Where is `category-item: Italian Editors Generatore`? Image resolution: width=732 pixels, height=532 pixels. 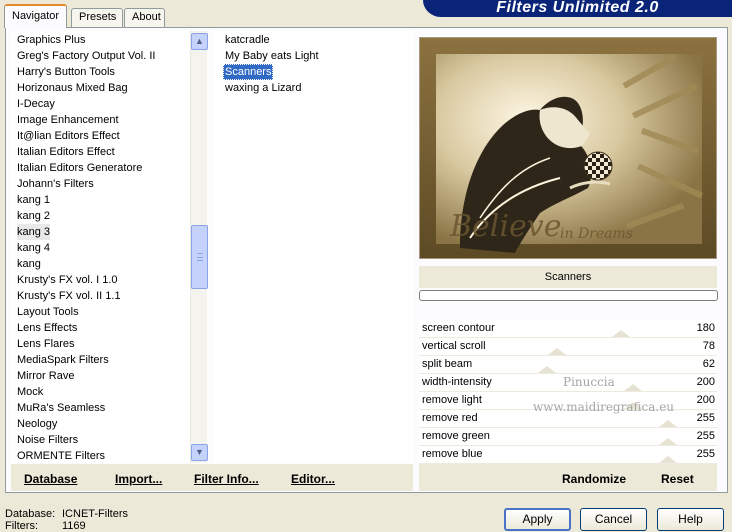 category-item: Italian Editors Generatore is located at coordinates (79, 168).